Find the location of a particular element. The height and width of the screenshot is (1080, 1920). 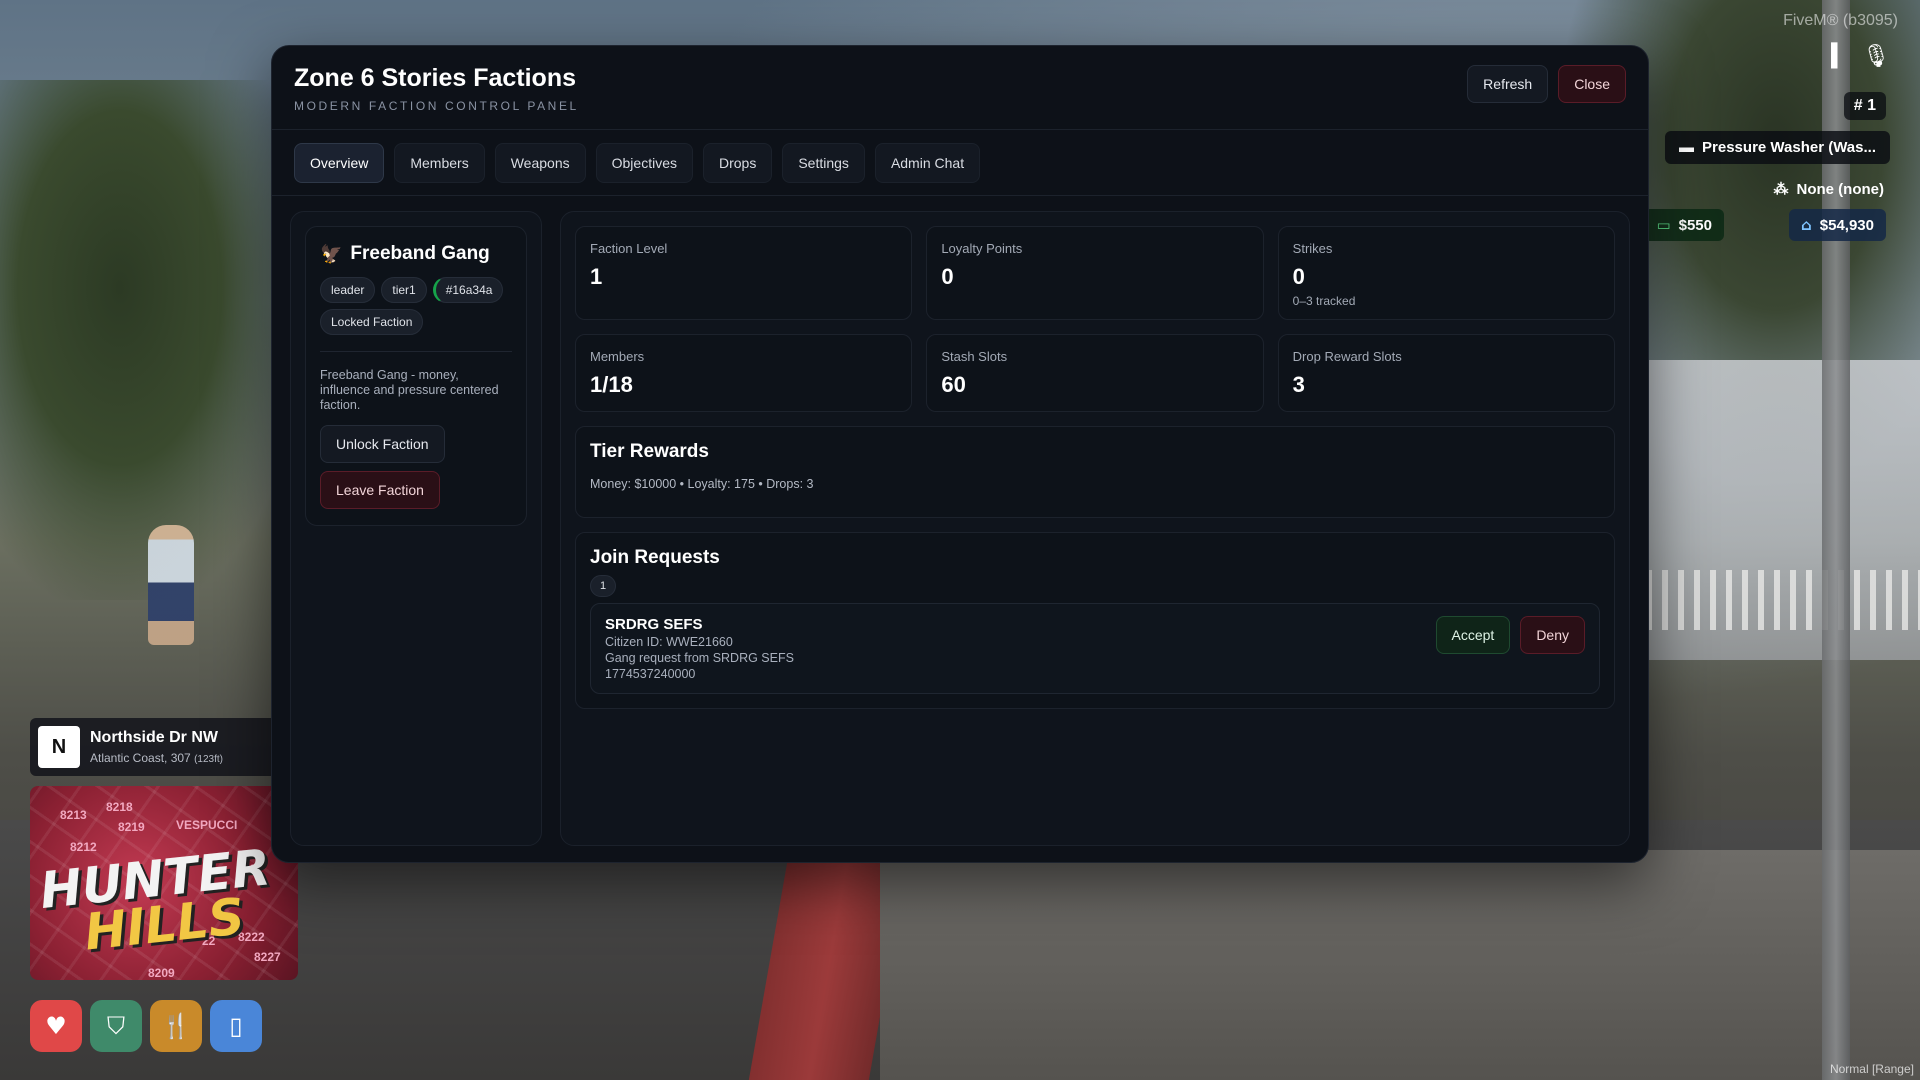

shield-icon: ⛉ is located at coordinates (116, 1026).